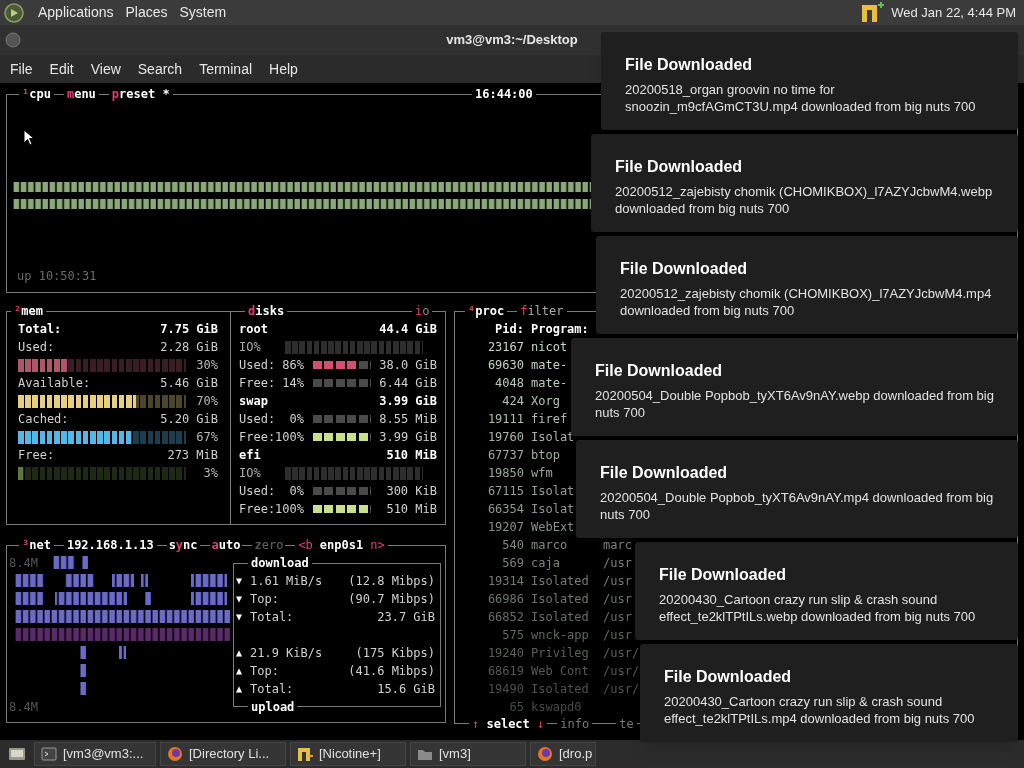 This screenshot has width=1024, height=768. Describe the element at coordinates (509, 383) in the screenshot. I see `table-cell-text: 4048` at that location.